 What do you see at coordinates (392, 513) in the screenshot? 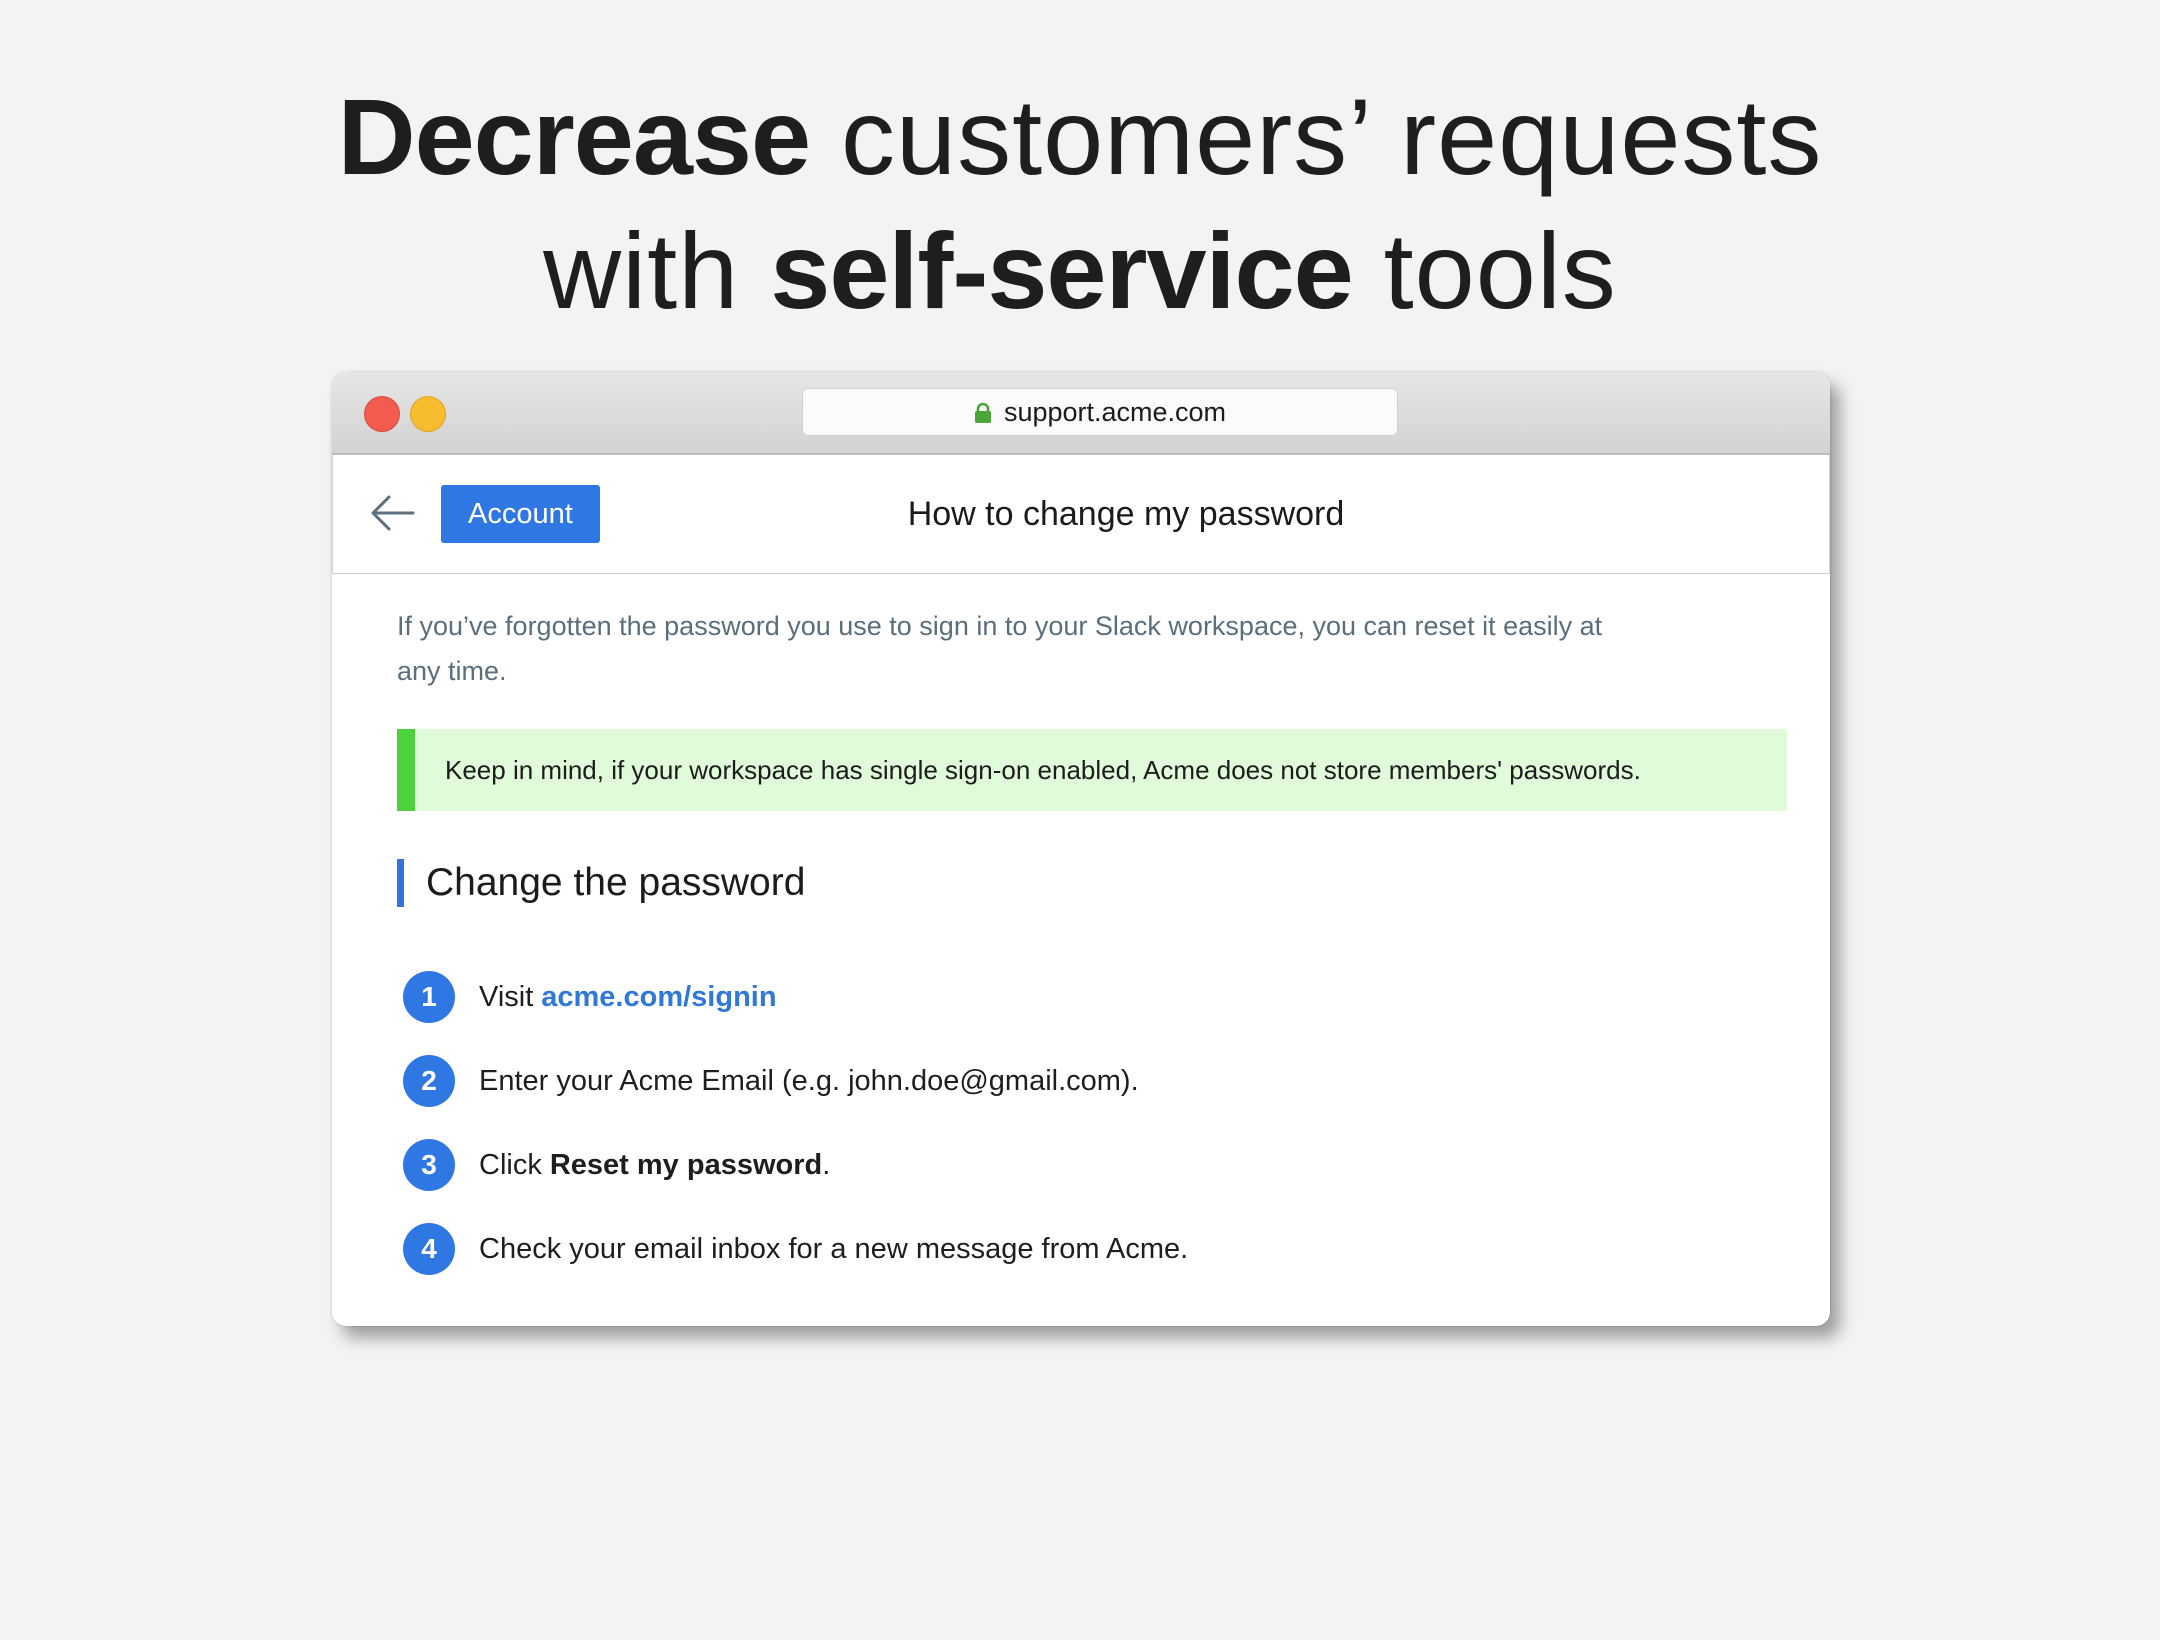
I see `arrow-left-icon` at bounding box center [392, 513].